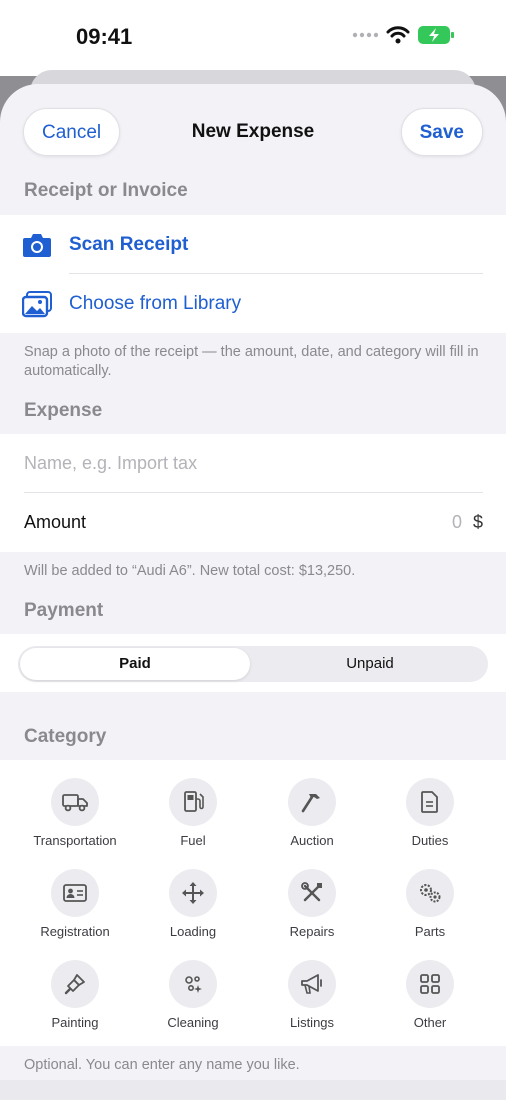  Describe the element at coordinates (430, 931) in the screenshot. I see `category-label: Parts` at that location.